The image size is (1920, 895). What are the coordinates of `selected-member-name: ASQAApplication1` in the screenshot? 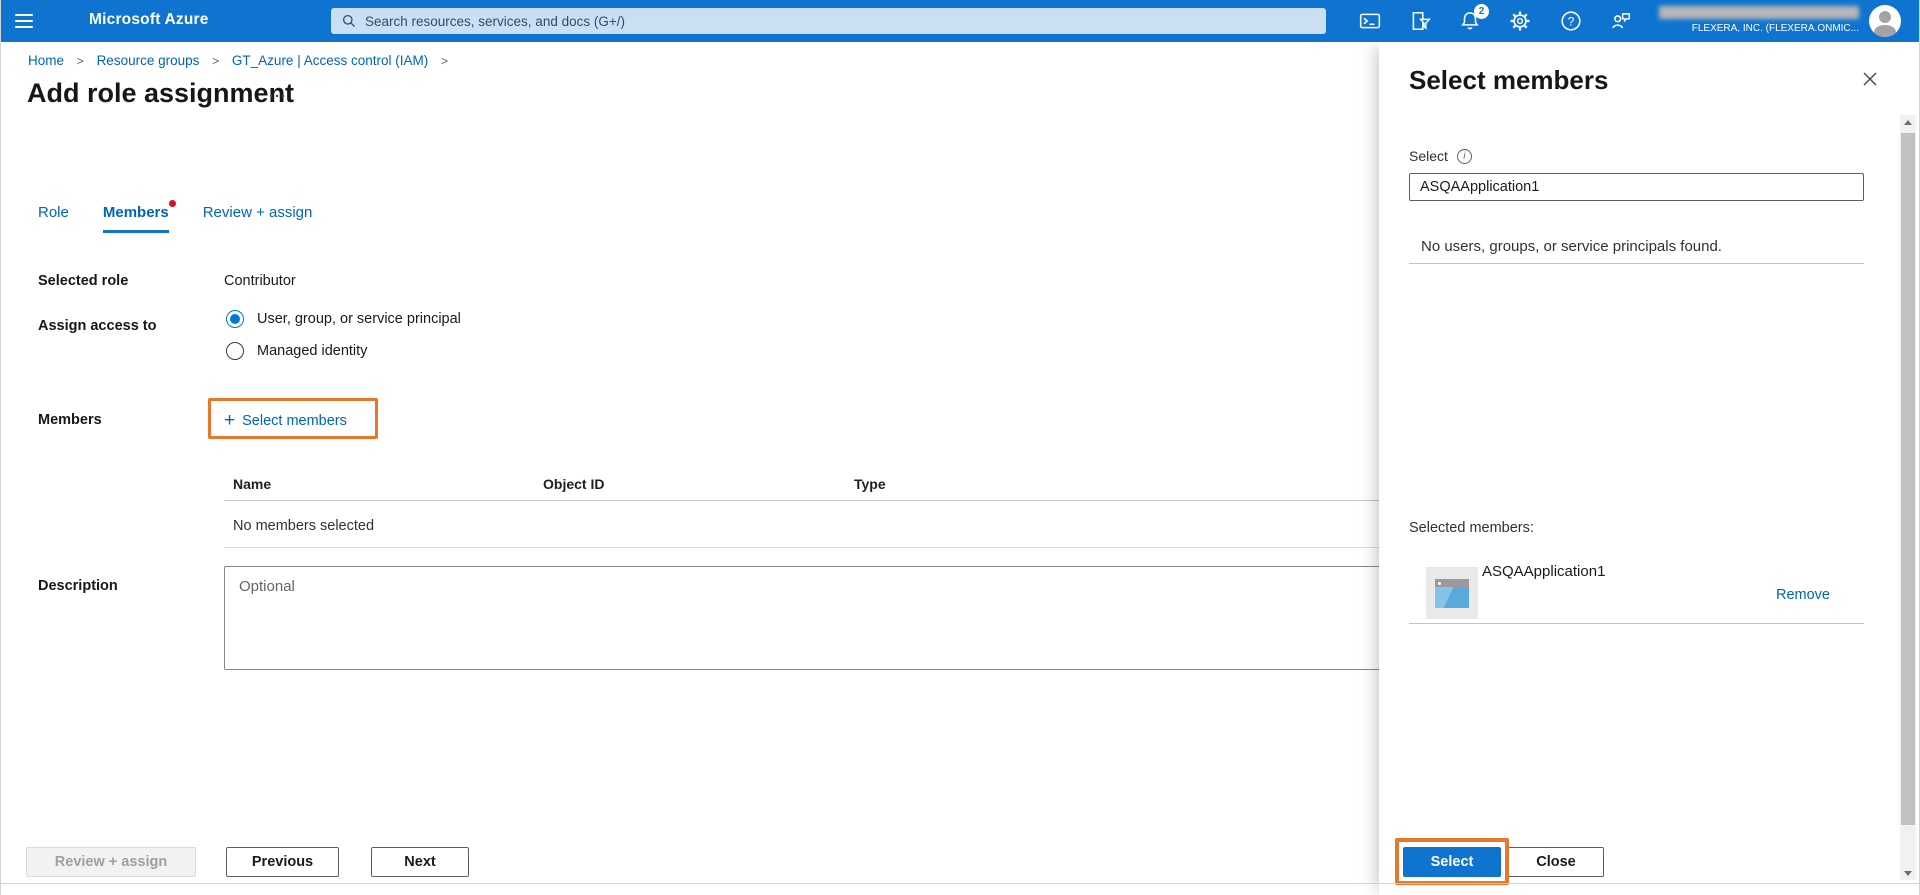 It's located at (1544, 571).